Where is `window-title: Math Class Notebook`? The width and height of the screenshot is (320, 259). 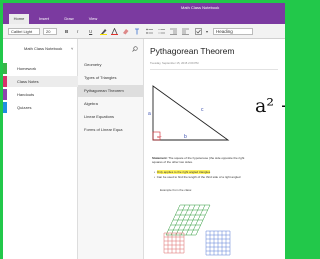 window-title: Math Class Notebook is located at coordinates (200, 7).